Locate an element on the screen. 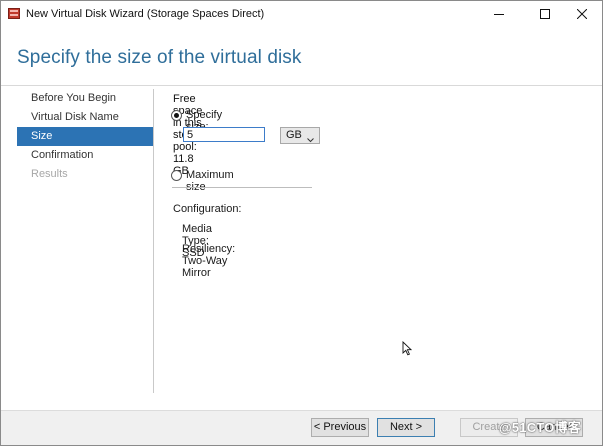 The image size is (603, 446). previous-button: < Previous is located at coordinates (340, 427).